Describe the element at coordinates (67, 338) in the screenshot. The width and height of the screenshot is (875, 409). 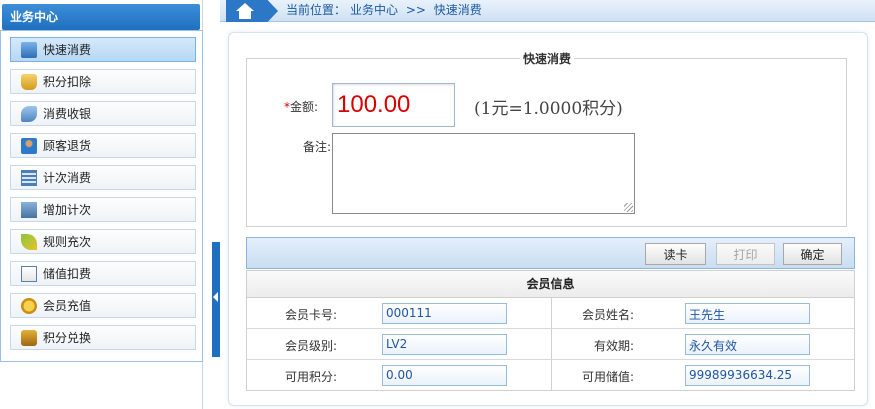
I see `sidebar-item-label: 积分兑换` at that location.